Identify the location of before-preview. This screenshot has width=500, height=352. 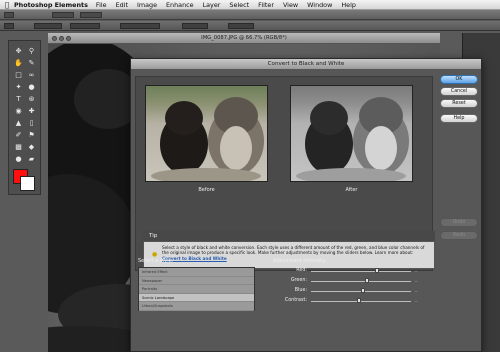
(206, 133).